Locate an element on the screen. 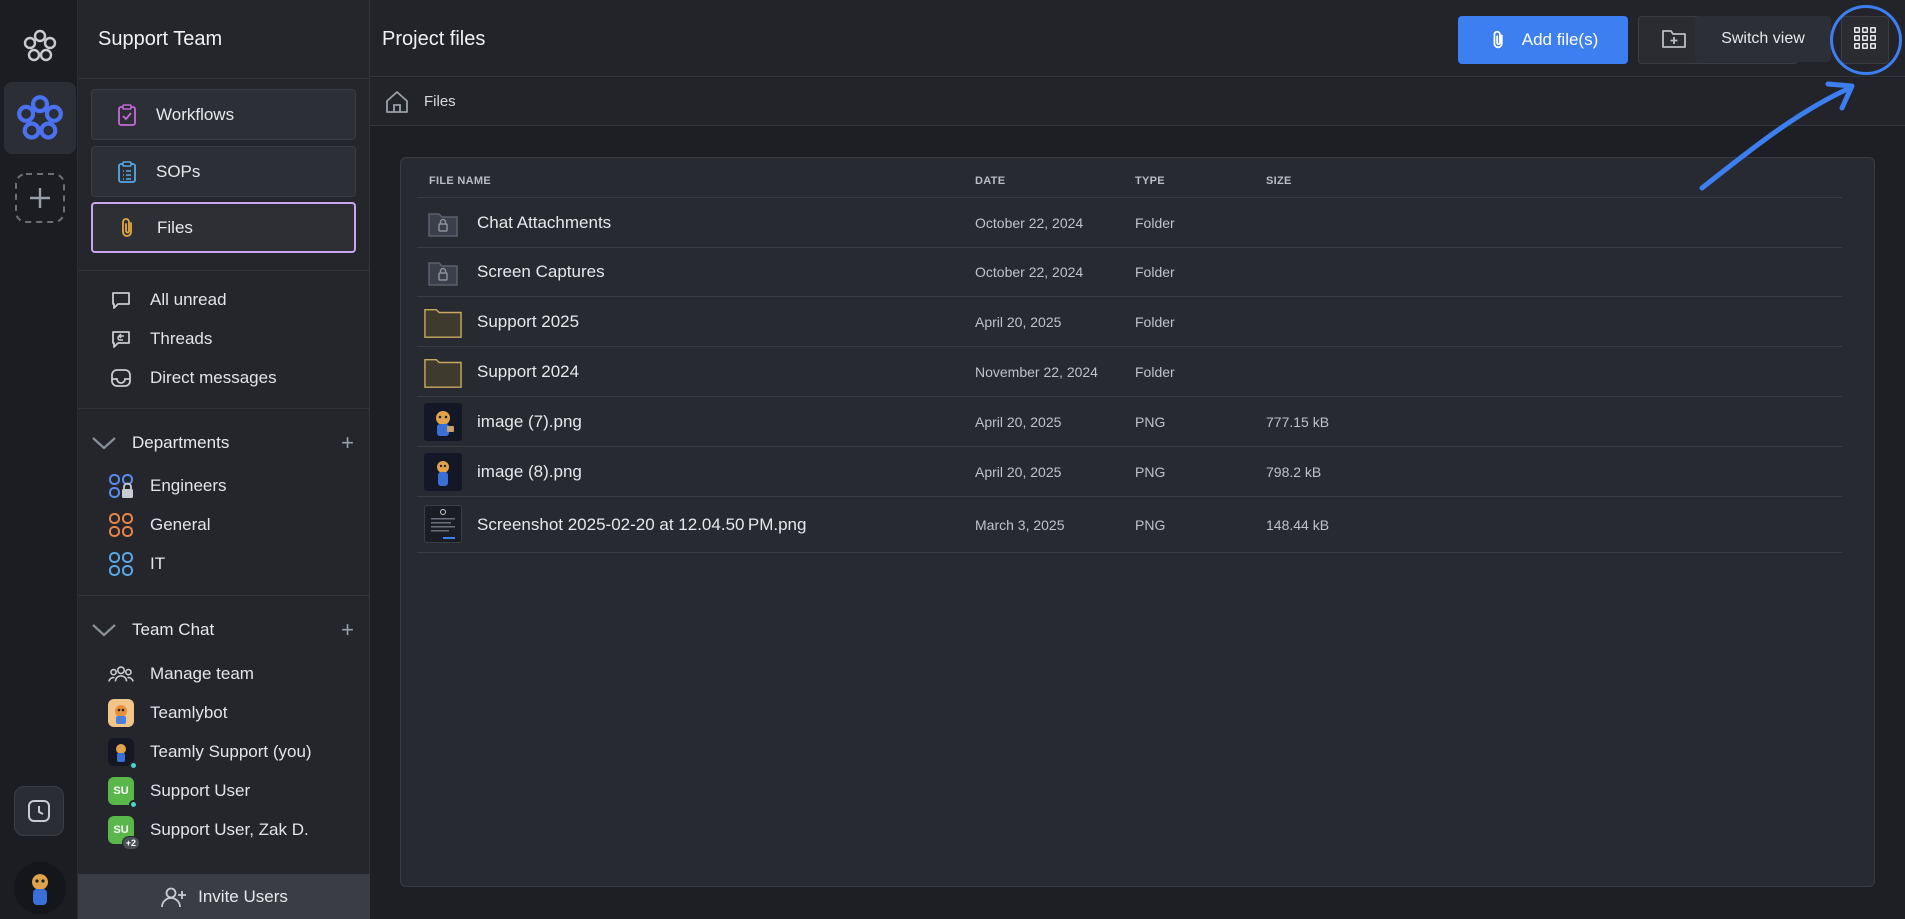  file-name: Screenshot 2025-02-20 at 12.04.50 PM.png is located at coordinates (641, 525).